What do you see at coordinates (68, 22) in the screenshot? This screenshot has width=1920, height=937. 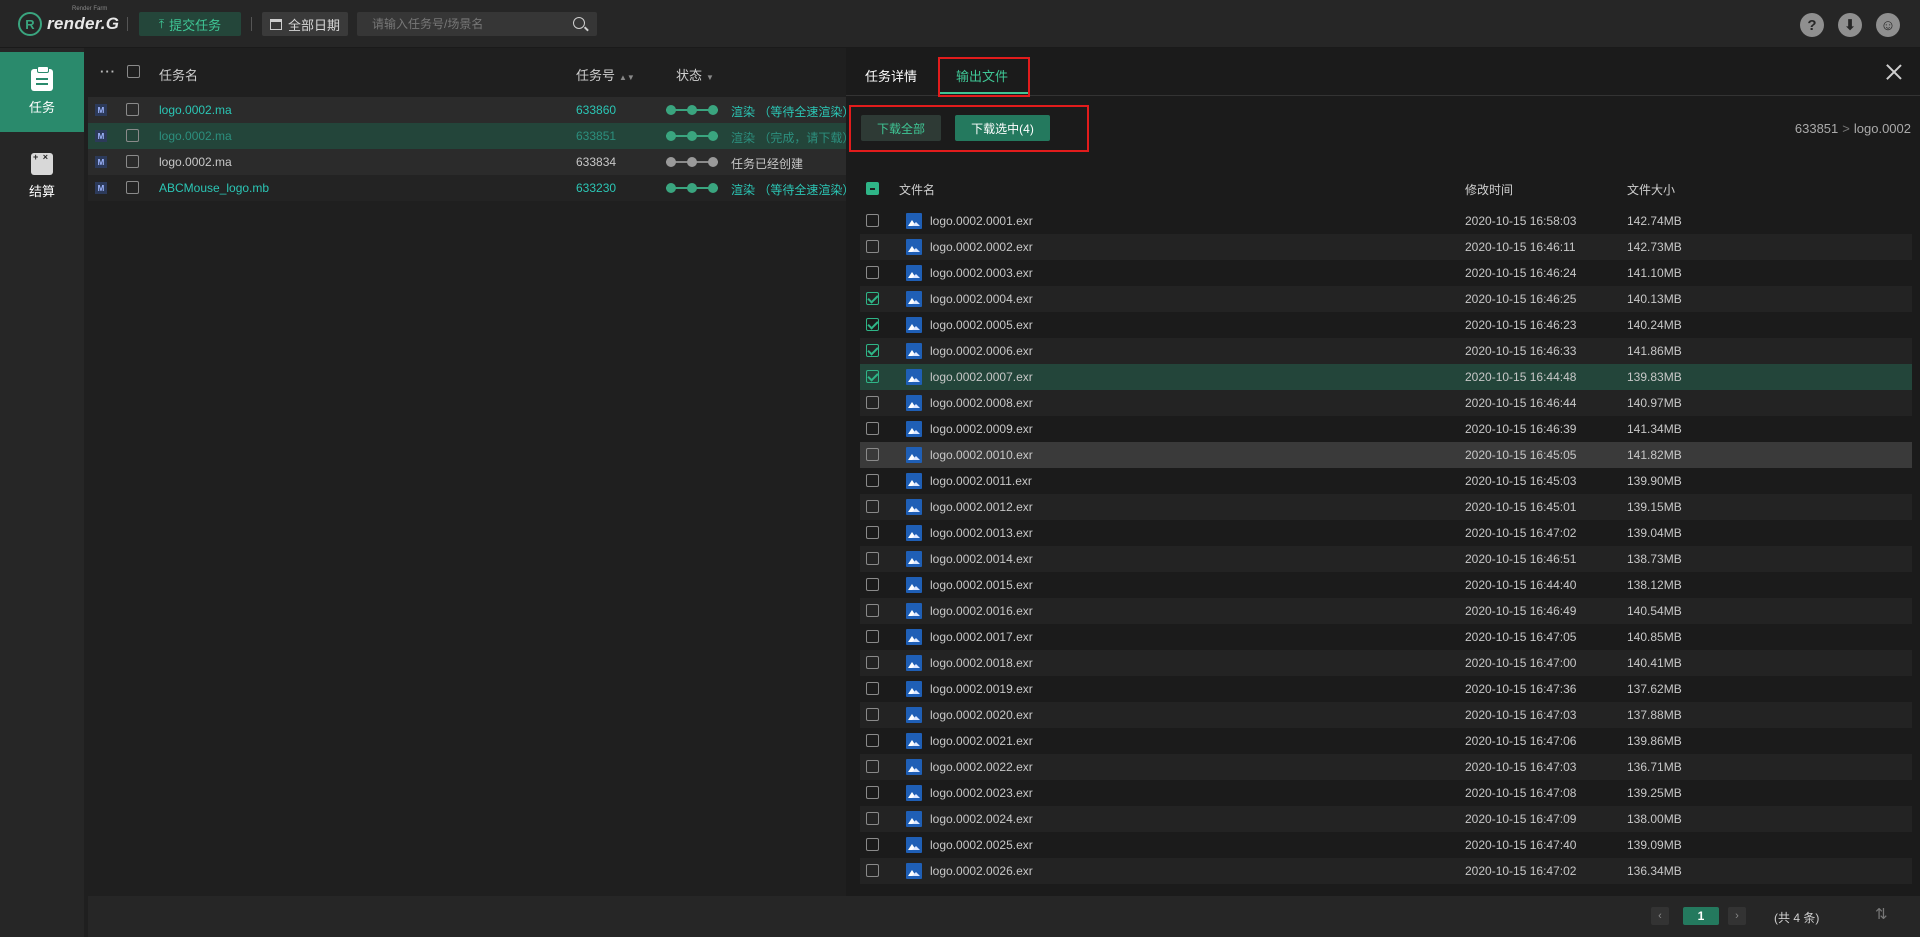 I see `logo: R render.G Render Farm` at bounding box center [68, 22].